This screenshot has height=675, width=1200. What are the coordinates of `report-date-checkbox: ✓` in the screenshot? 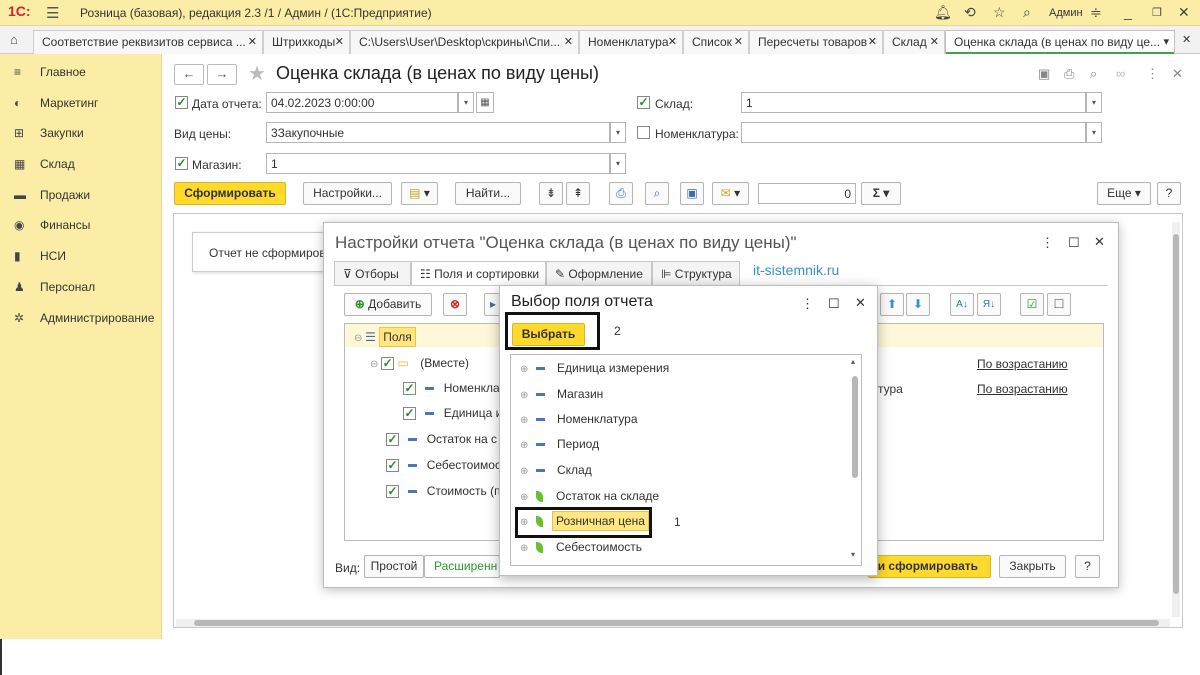 It's located at (181, 102).